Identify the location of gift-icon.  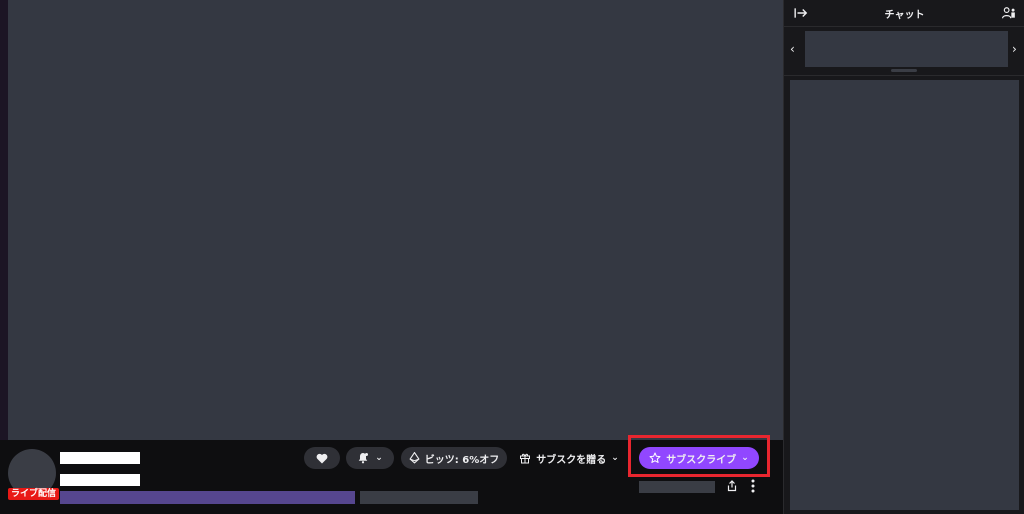
(525, 458).